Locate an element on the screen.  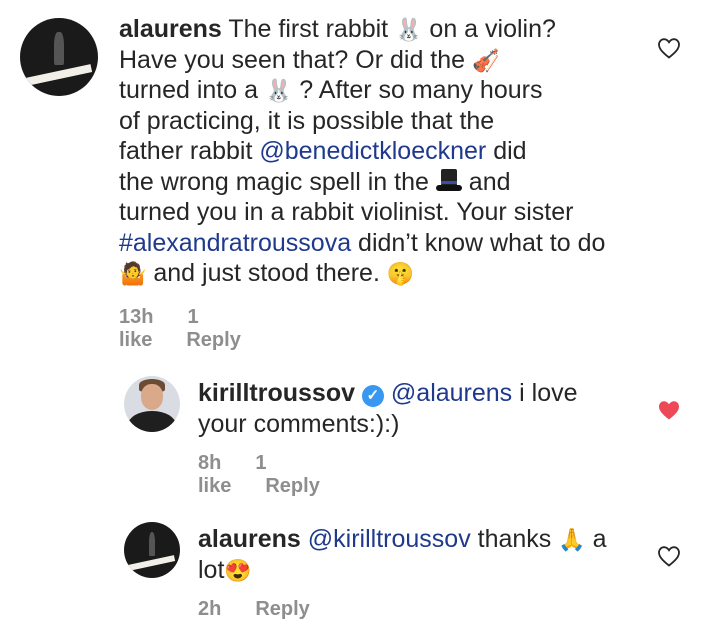
timestamp: 13h is located at coordinates (136, 317).